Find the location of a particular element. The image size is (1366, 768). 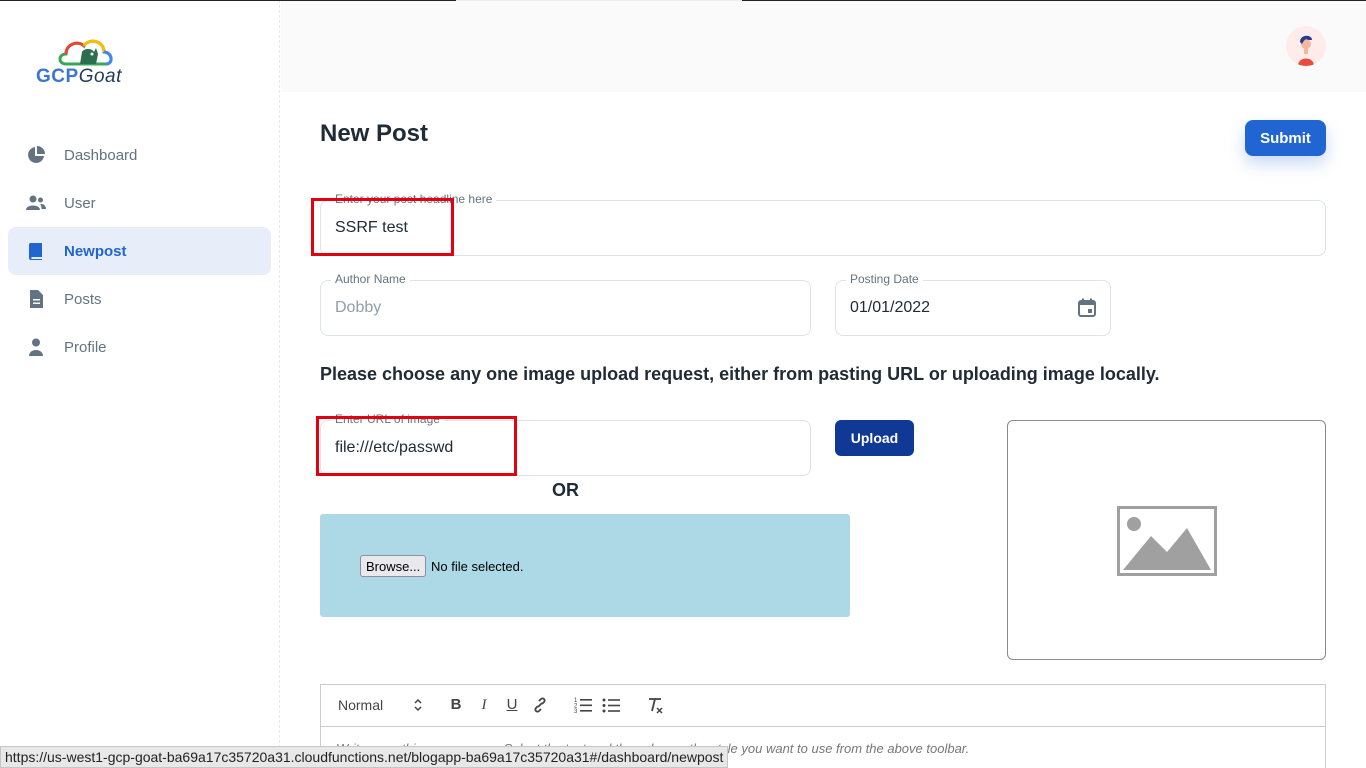

clear-format-icon is located at coordinates (655, 705).